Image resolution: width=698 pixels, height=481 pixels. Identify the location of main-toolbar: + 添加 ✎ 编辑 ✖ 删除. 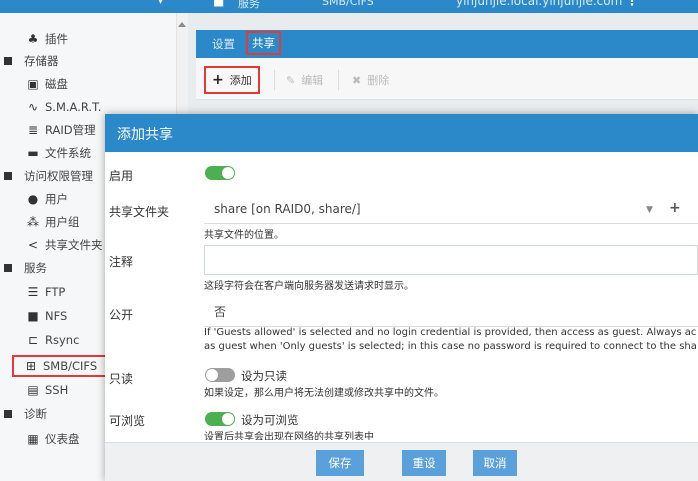
(447, 79).